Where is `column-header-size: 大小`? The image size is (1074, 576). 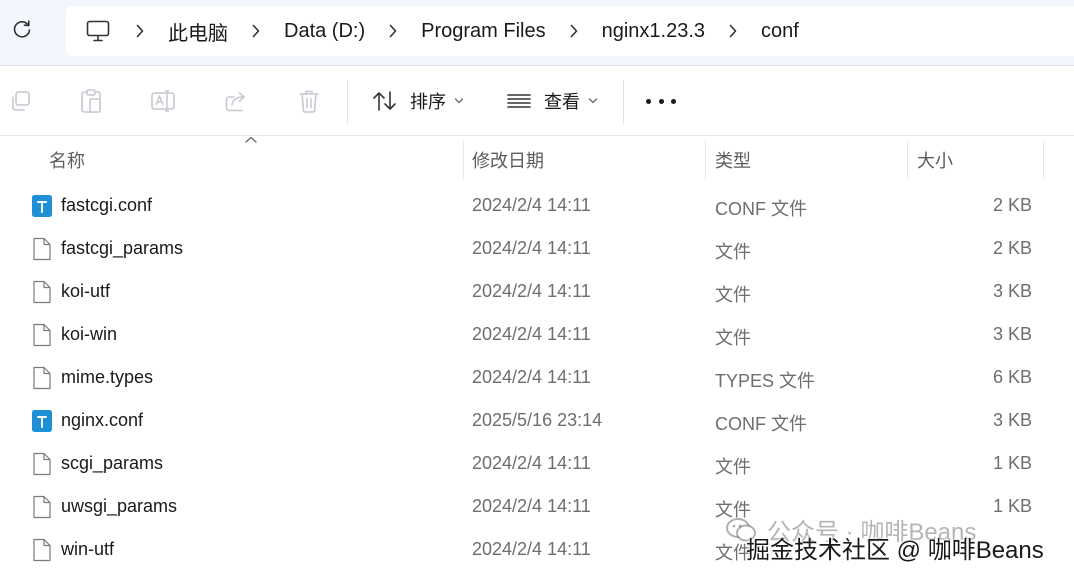
column-header-size: 大小 is located at coordinates (935, 160).